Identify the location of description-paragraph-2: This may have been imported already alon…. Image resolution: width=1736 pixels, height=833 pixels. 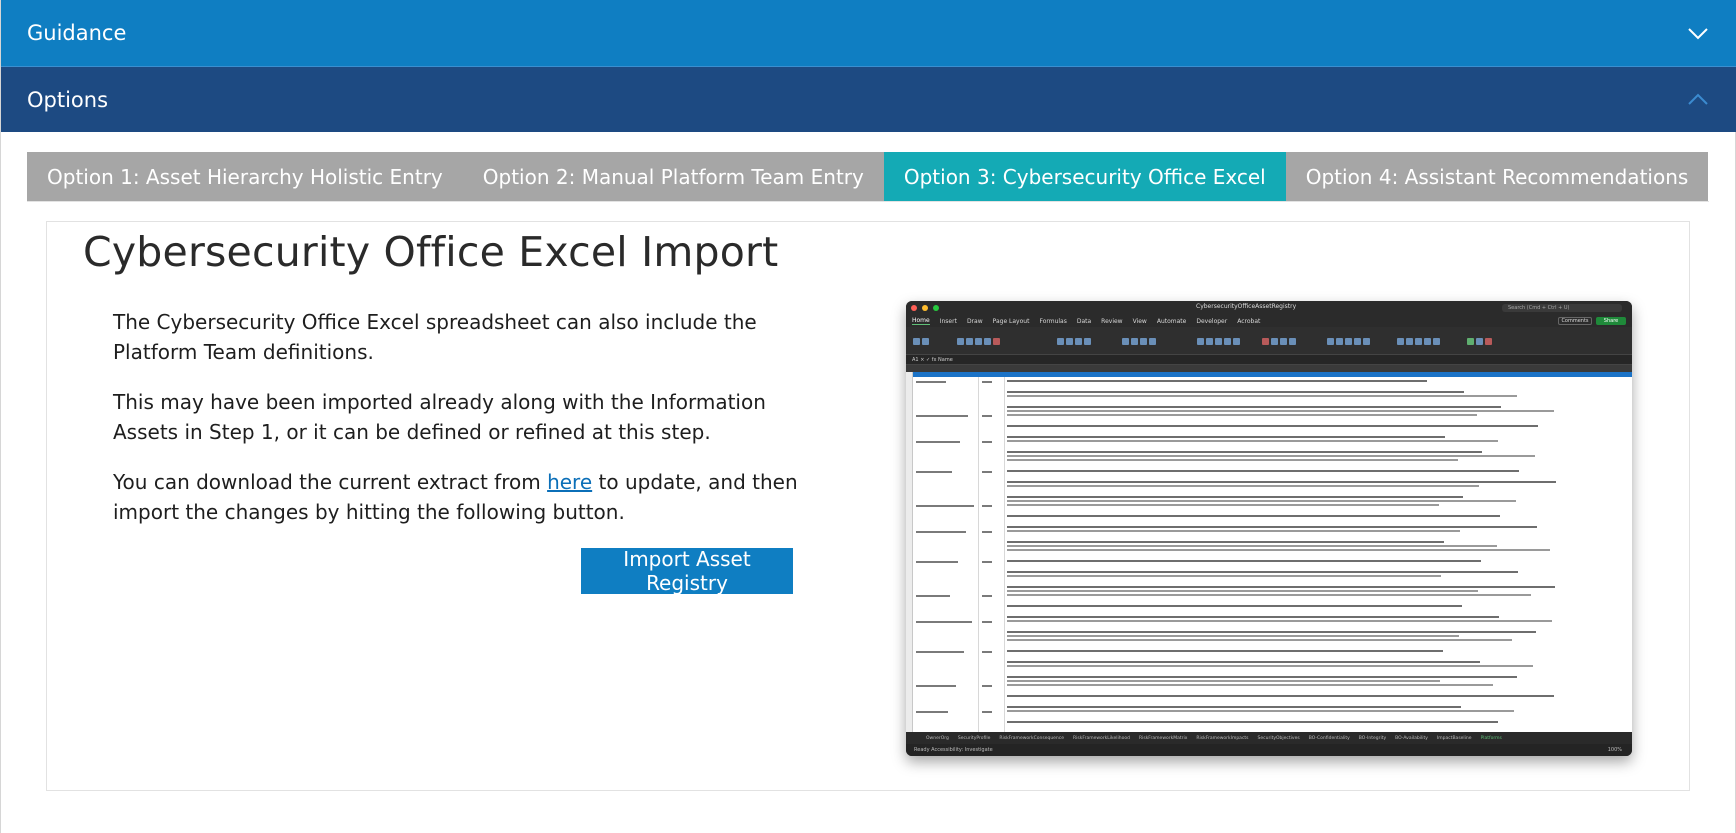
(439, 417).